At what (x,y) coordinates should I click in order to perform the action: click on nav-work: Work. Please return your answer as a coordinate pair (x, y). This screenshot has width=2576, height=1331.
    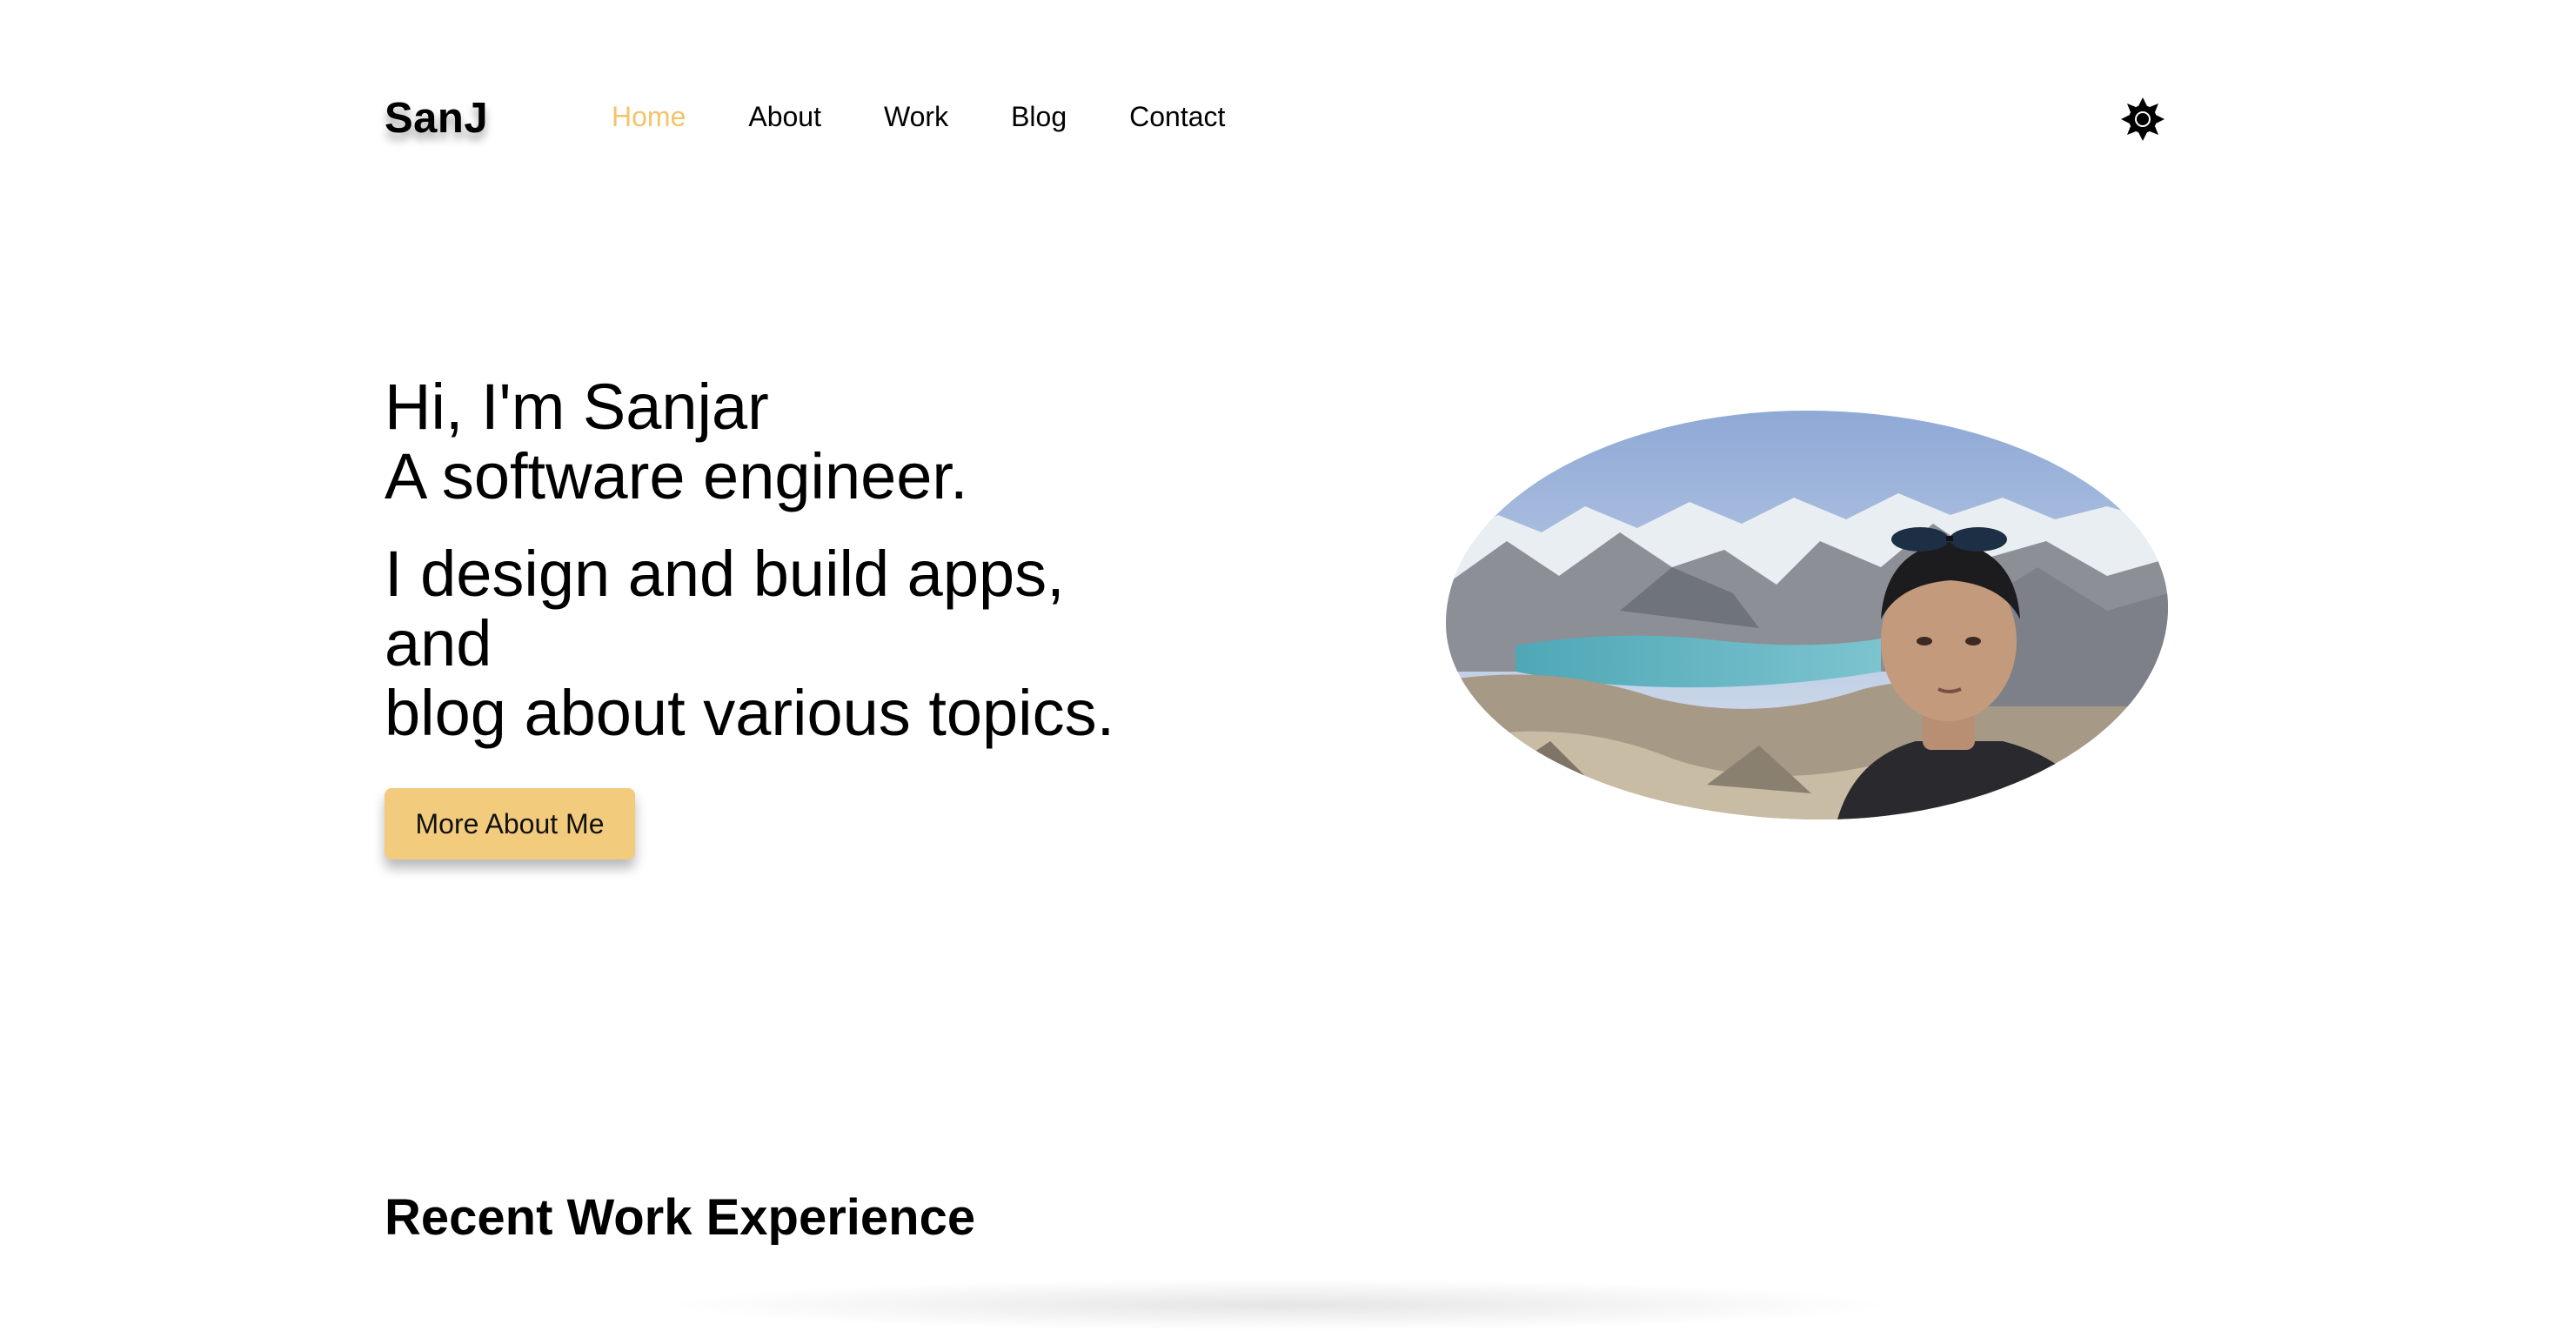
    Looking at the image, I should click on (916, 117).